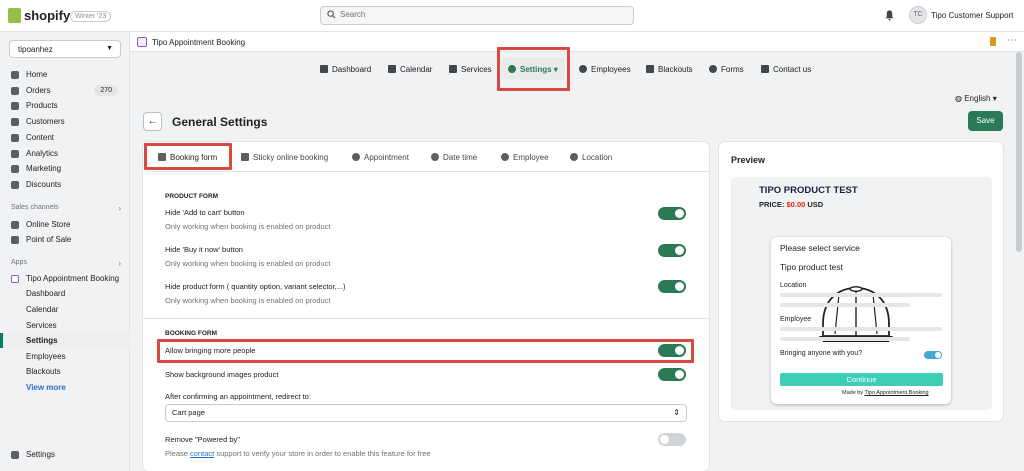 This screenshot has width=1024, height=471. Describe the element at coordinates (15, 279) in the screenshot. I see `app-icon` at that location.